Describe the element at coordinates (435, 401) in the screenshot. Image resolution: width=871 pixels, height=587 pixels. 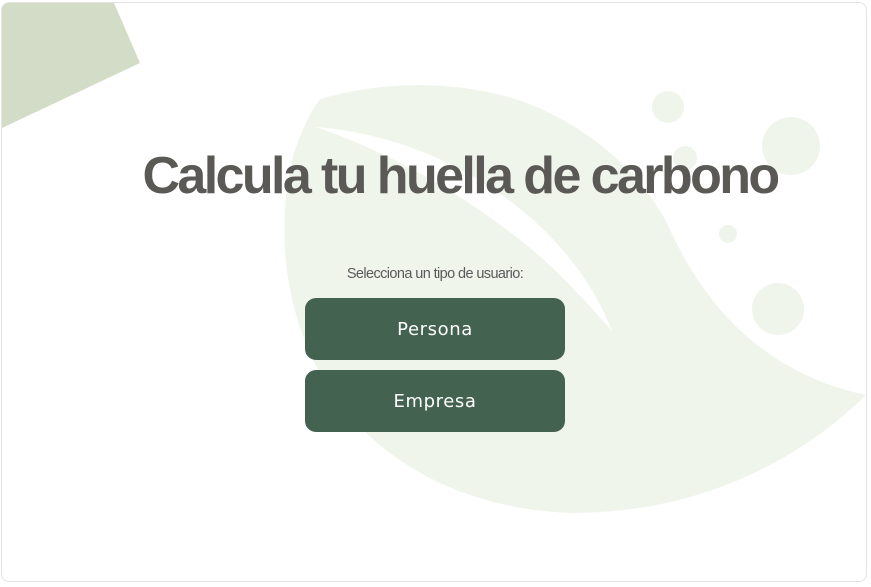
I see `empresa-button: Empresa` at that location.